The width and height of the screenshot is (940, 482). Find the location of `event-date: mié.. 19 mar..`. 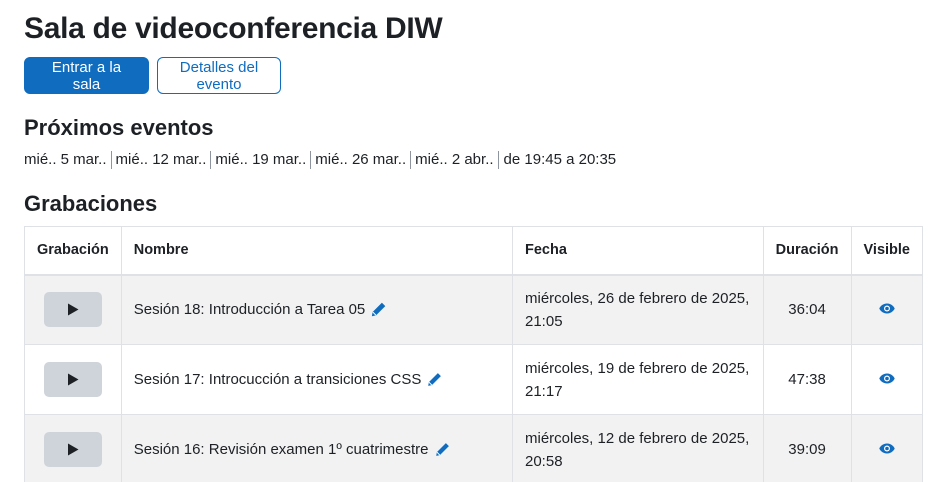

event-date: mié.. 19 mar.. is located at coordinates (261, 160).